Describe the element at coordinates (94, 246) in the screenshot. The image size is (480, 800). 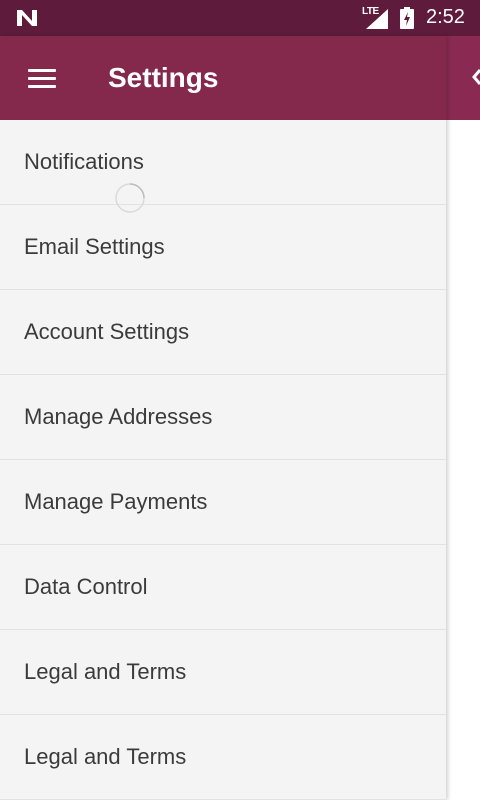
I see `menu-item-label: Email Settings` at that location.